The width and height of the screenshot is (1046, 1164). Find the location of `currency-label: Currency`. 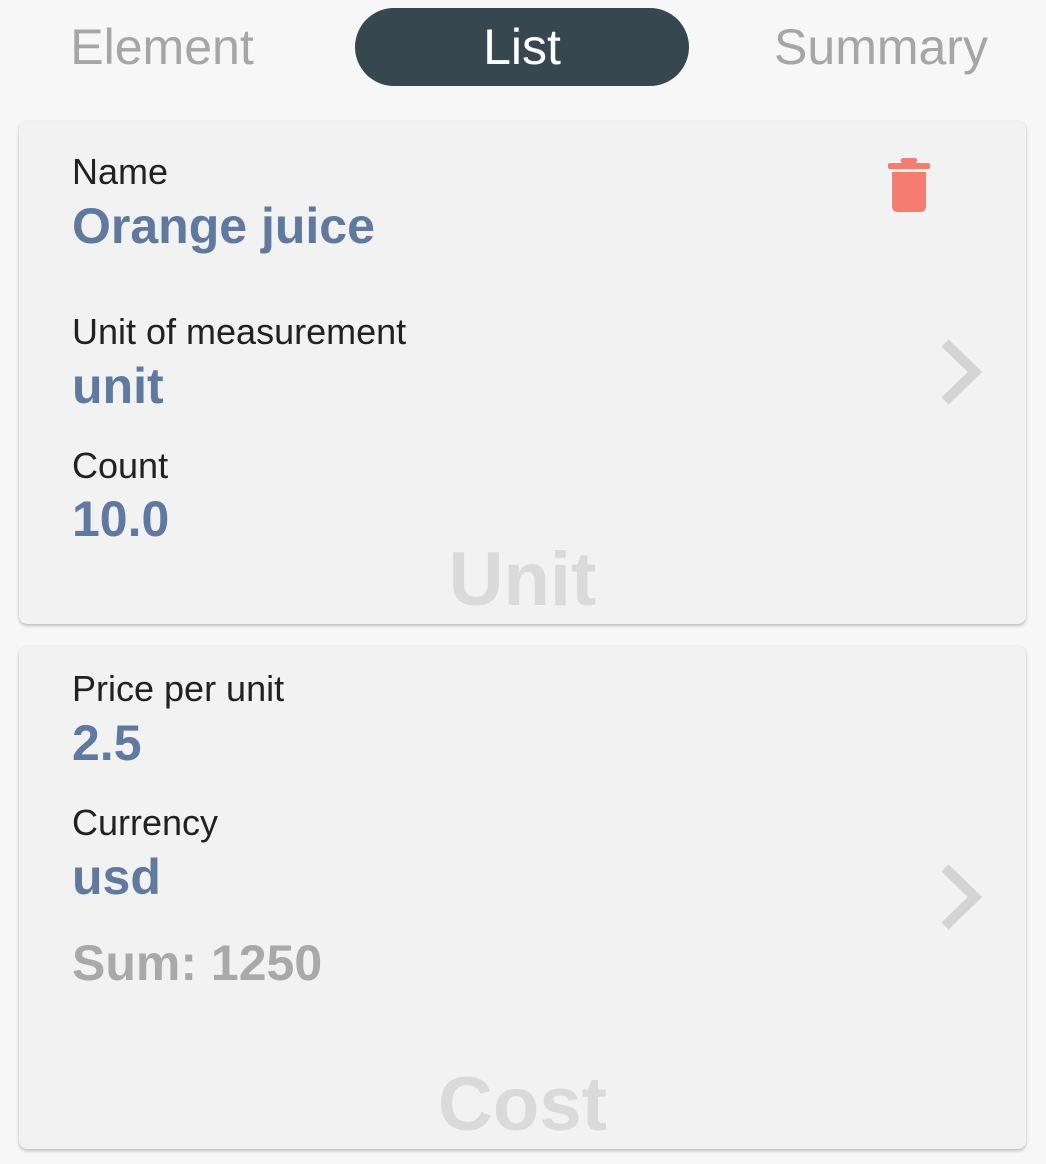

currency-label: Currency is located at coordinates (145, 822).